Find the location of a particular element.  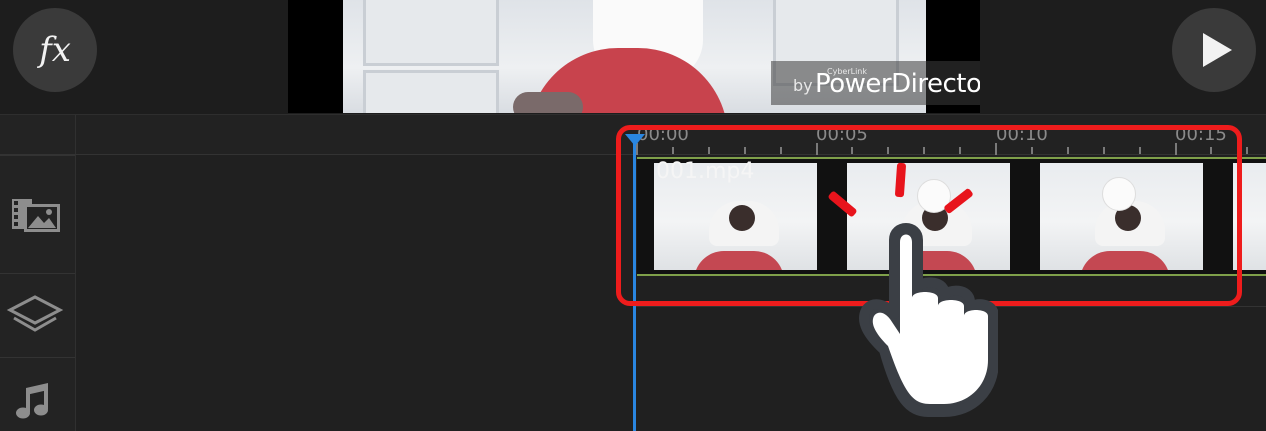

watermark-by: by is located at coordinates (803, 85).